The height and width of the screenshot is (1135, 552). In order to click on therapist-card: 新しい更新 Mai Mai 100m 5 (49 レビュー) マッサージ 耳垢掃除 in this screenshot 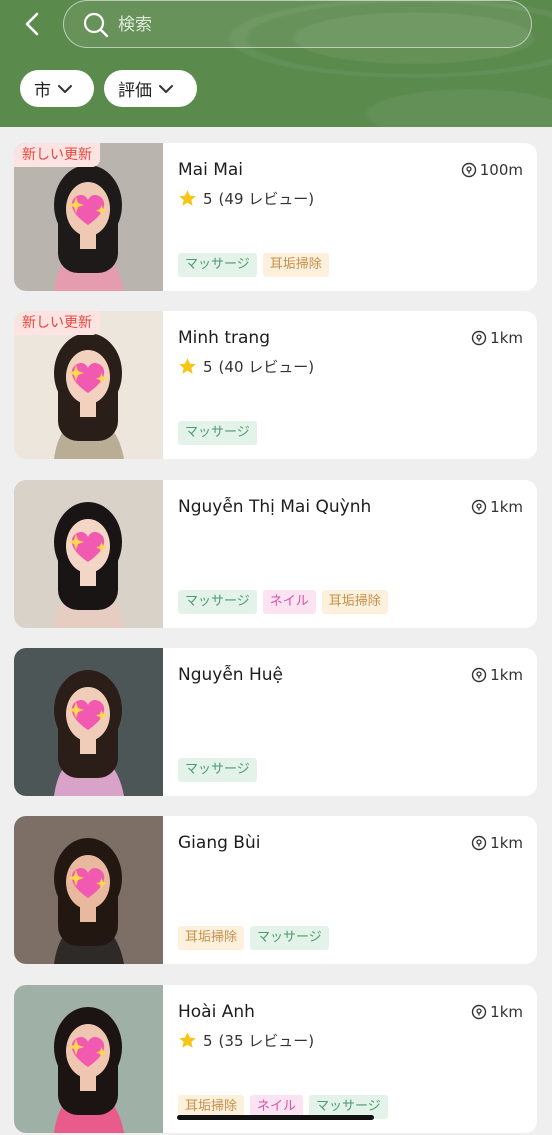, I will do `click(275, 217)`.